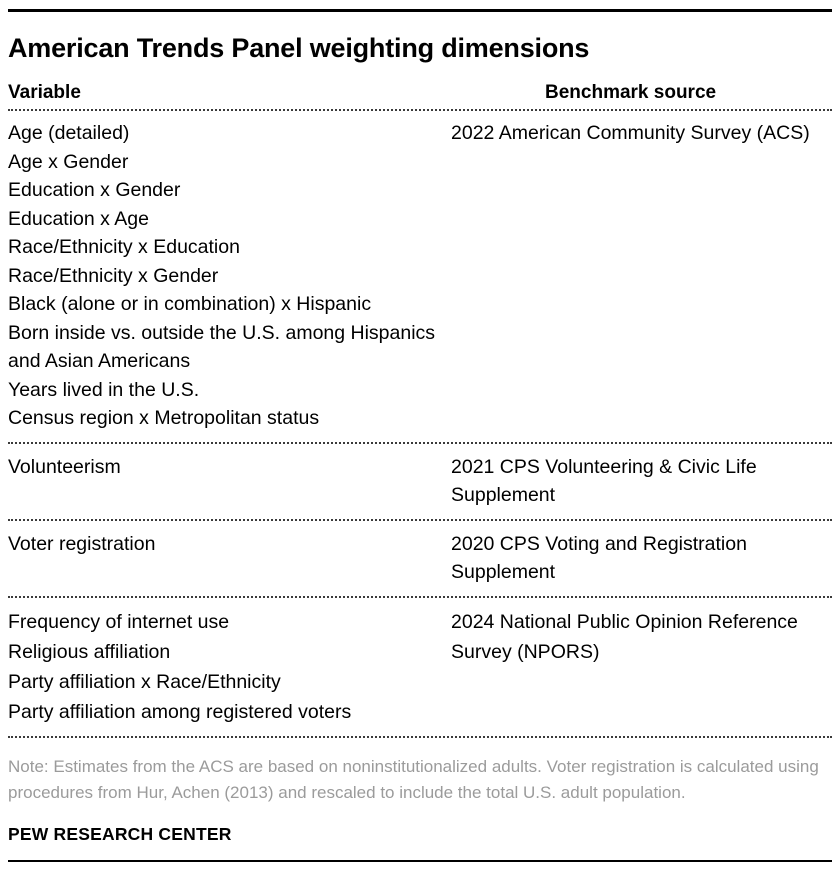  I want to click on variable-item: Age x Gender, so click(68, 161).